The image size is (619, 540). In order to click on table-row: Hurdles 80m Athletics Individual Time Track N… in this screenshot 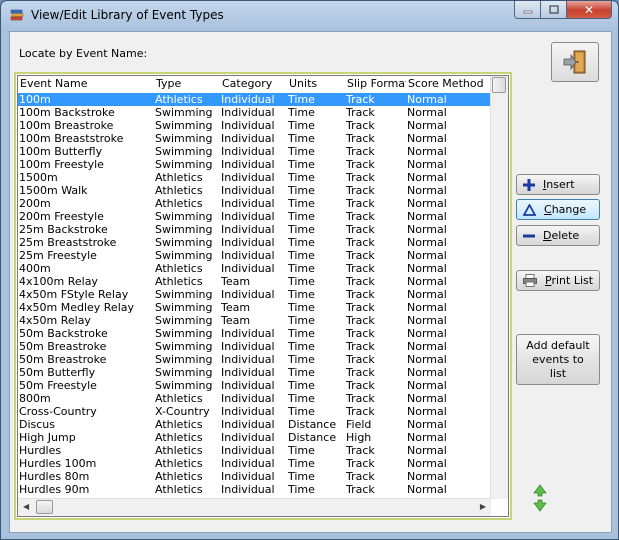, I will do `click(256, 476)`.